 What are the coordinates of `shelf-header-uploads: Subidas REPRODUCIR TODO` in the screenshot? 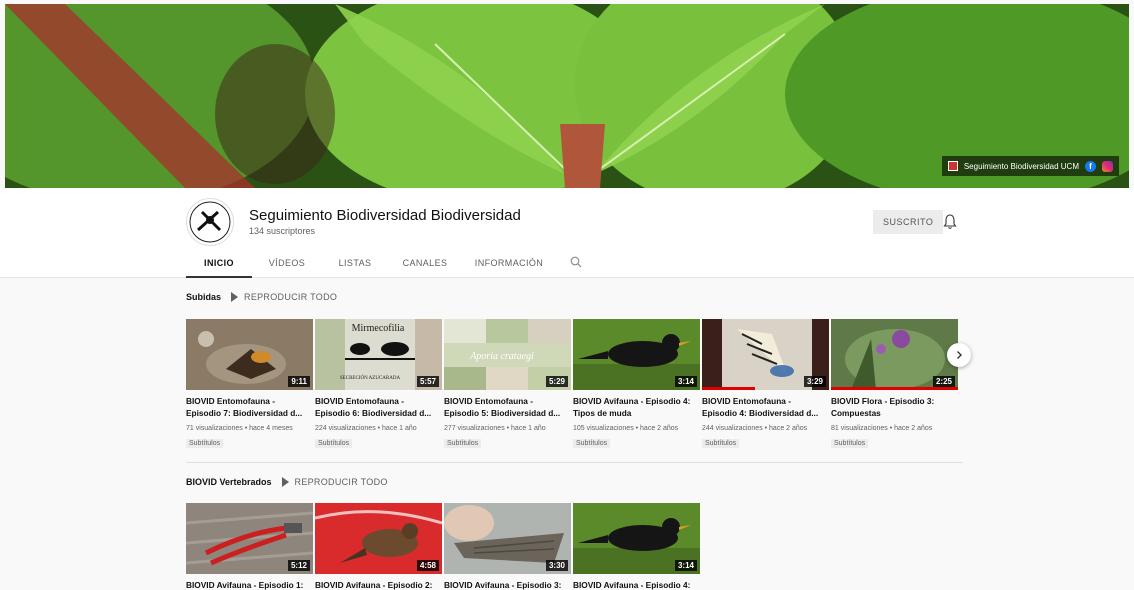 It's located at (261, 297).